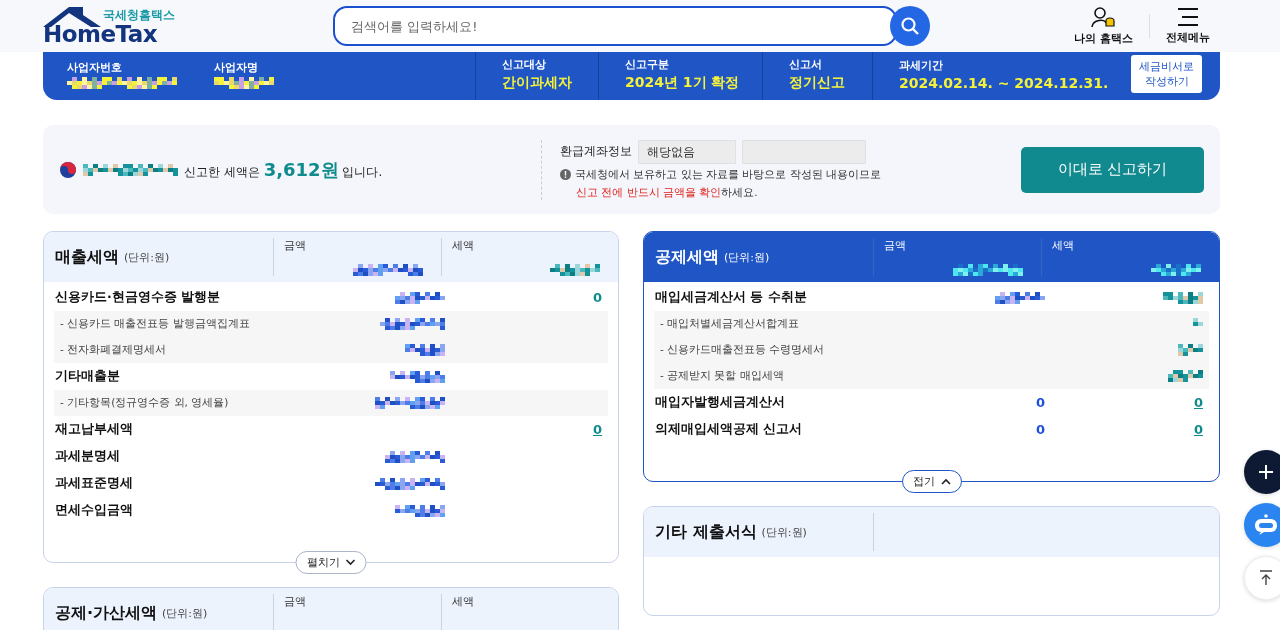 The height and width of the screenshot is (630, 1280). I want to click on chatbot-button, so click(1262, 525).